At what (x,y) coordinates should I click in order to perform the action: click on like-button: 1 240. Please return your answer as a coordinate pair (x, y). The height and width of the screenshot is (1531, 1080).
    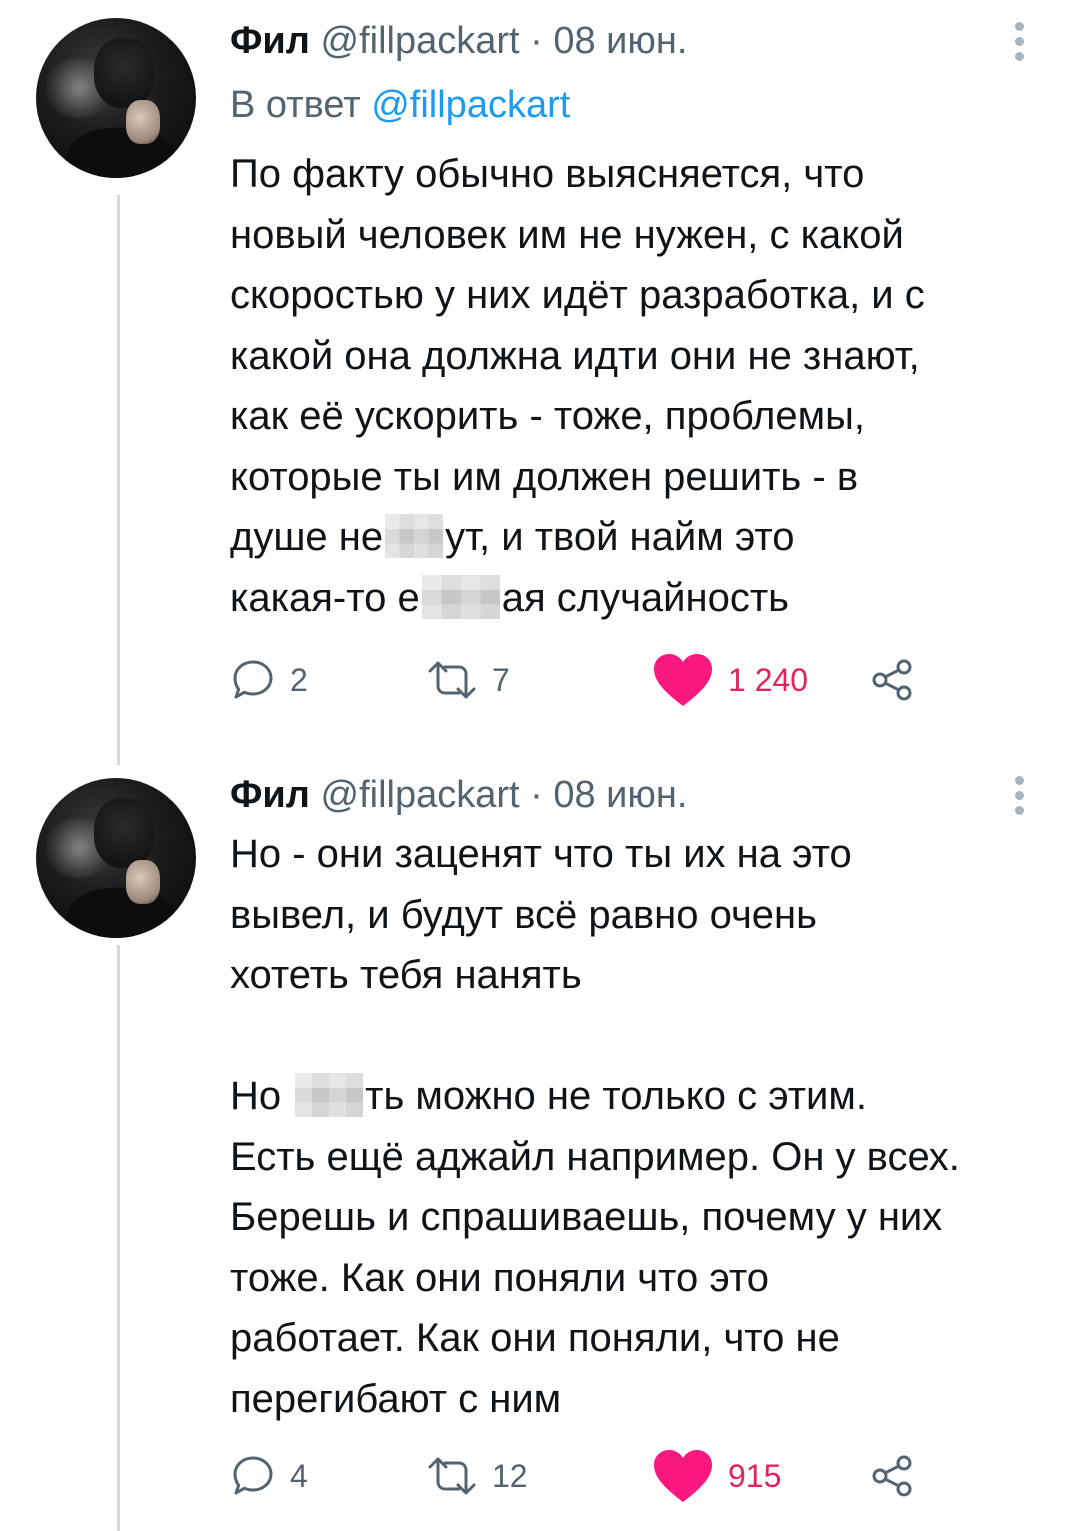
    Looking at the image, I should click on (730, 680).